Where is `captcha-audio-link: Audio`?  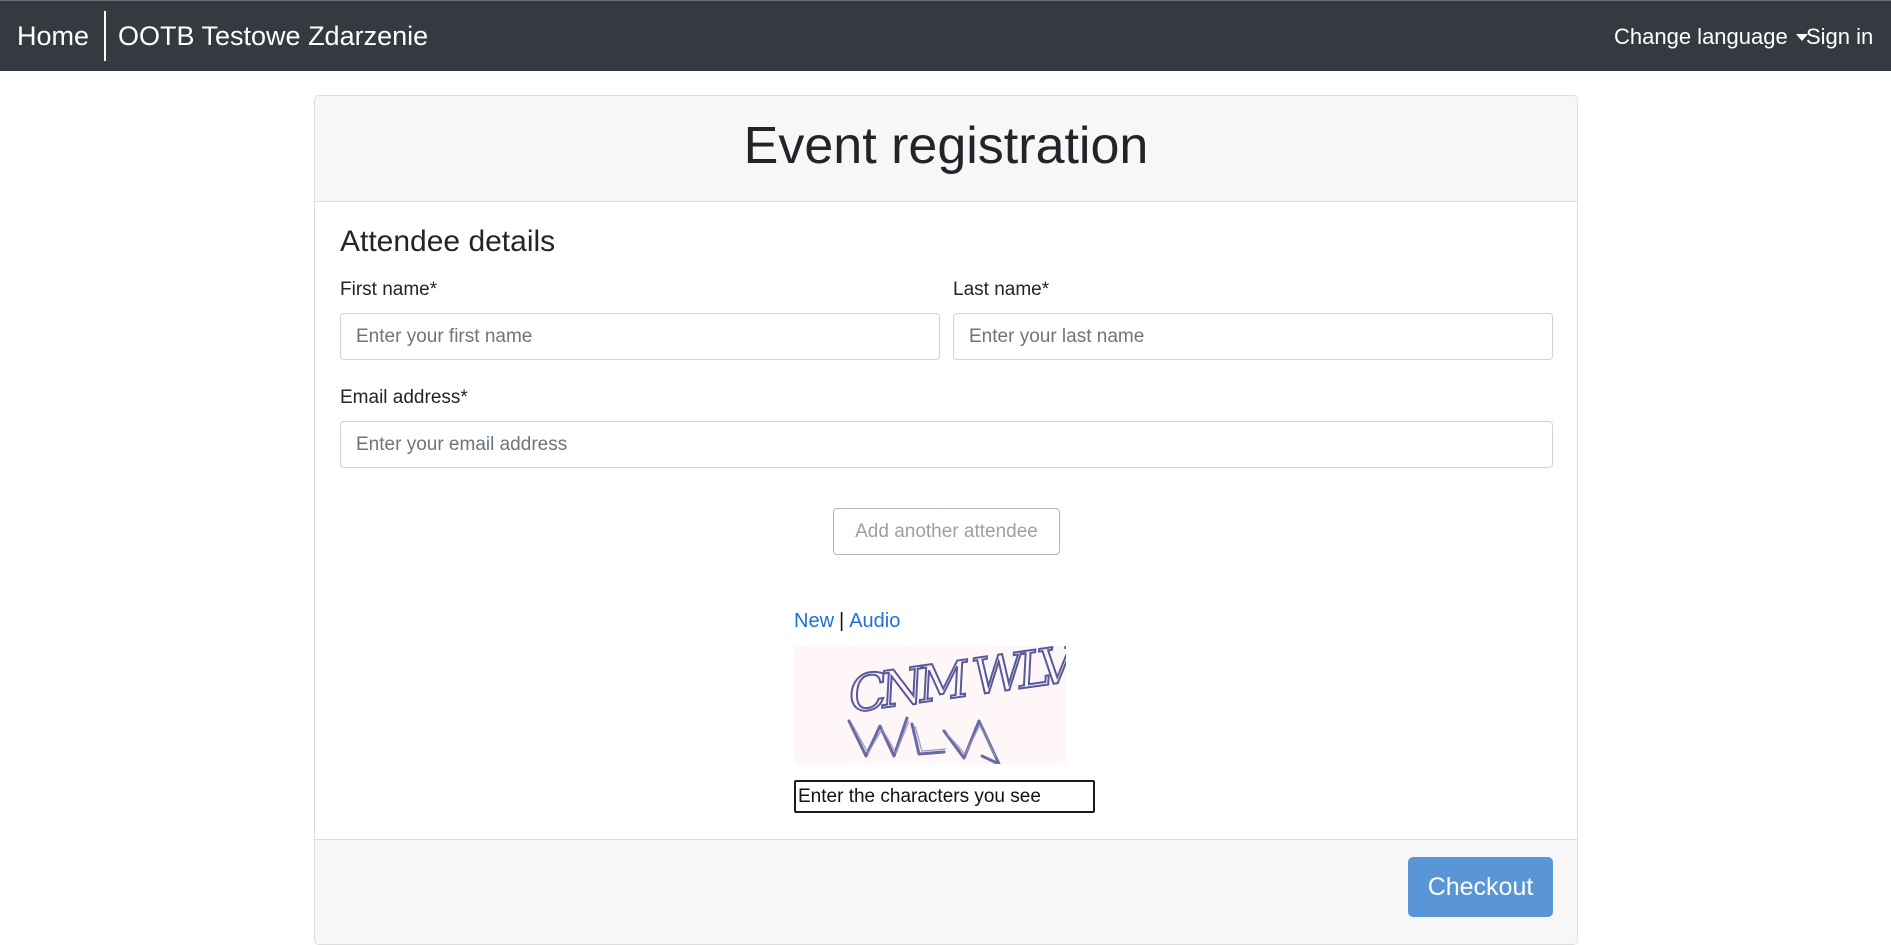 captcha-audio-link: Audio is located at coordinates (874, 621).